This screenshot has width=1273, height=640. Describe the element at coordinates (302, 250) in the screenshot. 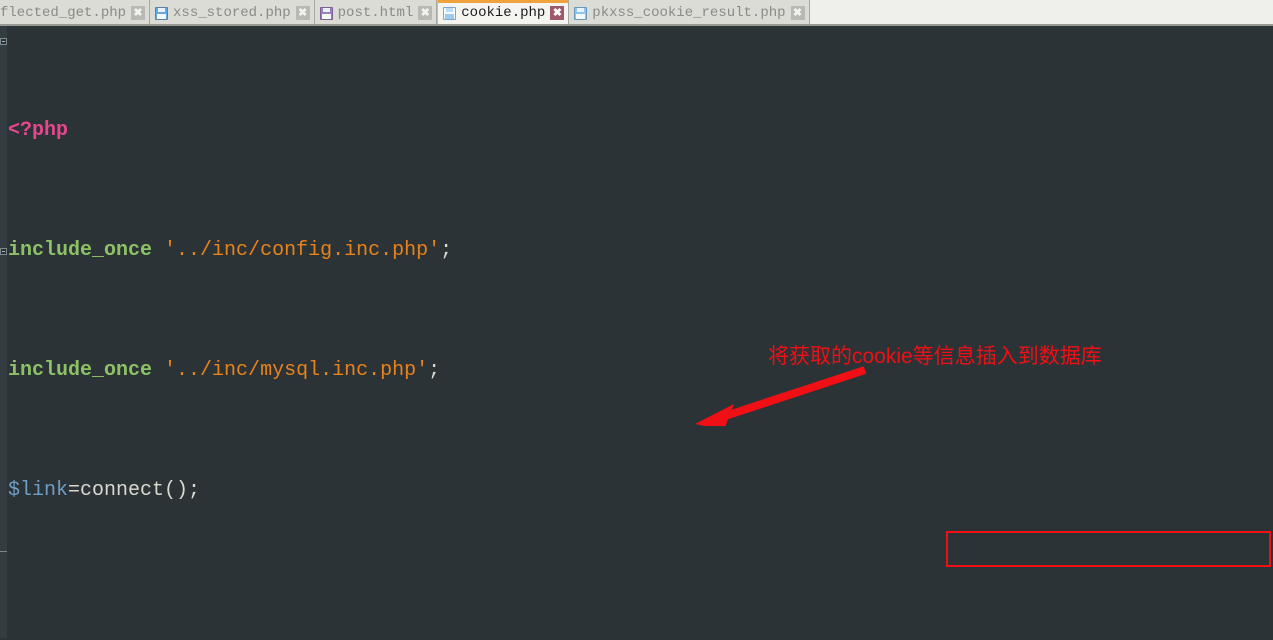

I see `string-config-path: '../inc/config.inc.php'` at that location.